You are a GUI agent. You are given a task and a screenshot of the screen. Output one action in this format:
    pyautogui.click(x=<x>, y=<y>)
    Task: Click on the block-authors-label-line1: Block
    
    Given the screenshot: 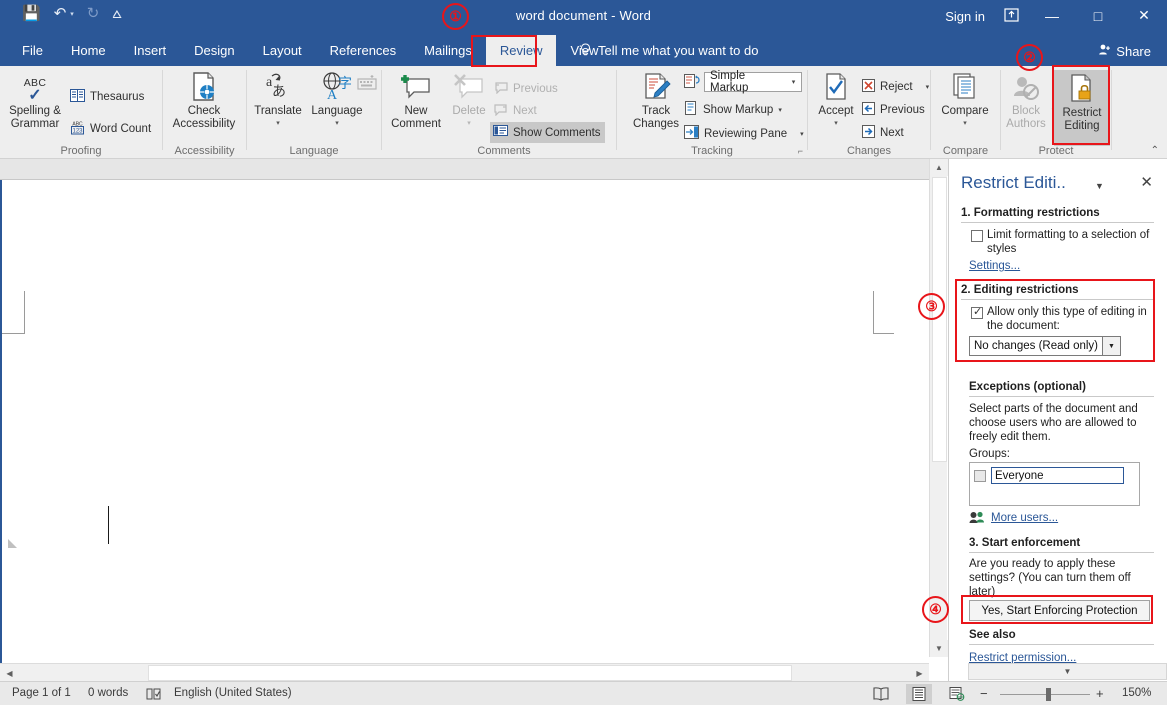 What is the action you would take?
    pyautogui.click(x=1026, y=111)
    